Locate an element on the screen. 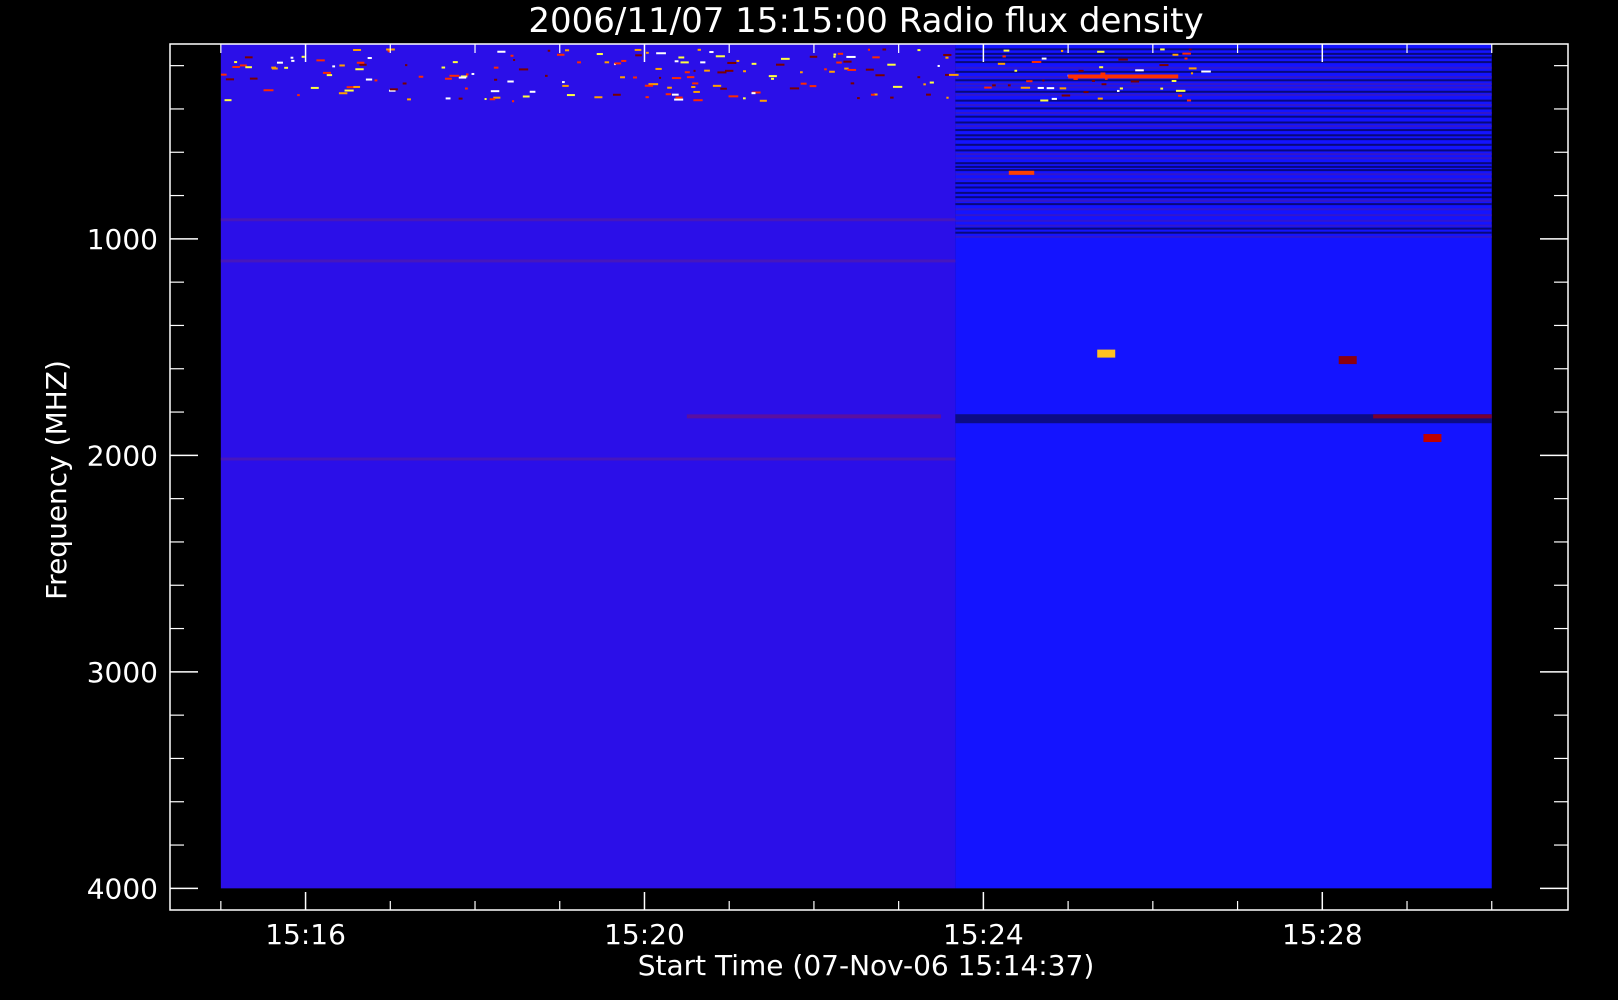 The image size is (1618, 1000). x-tick-label: 15:20 is located at coordinates (644, 934).